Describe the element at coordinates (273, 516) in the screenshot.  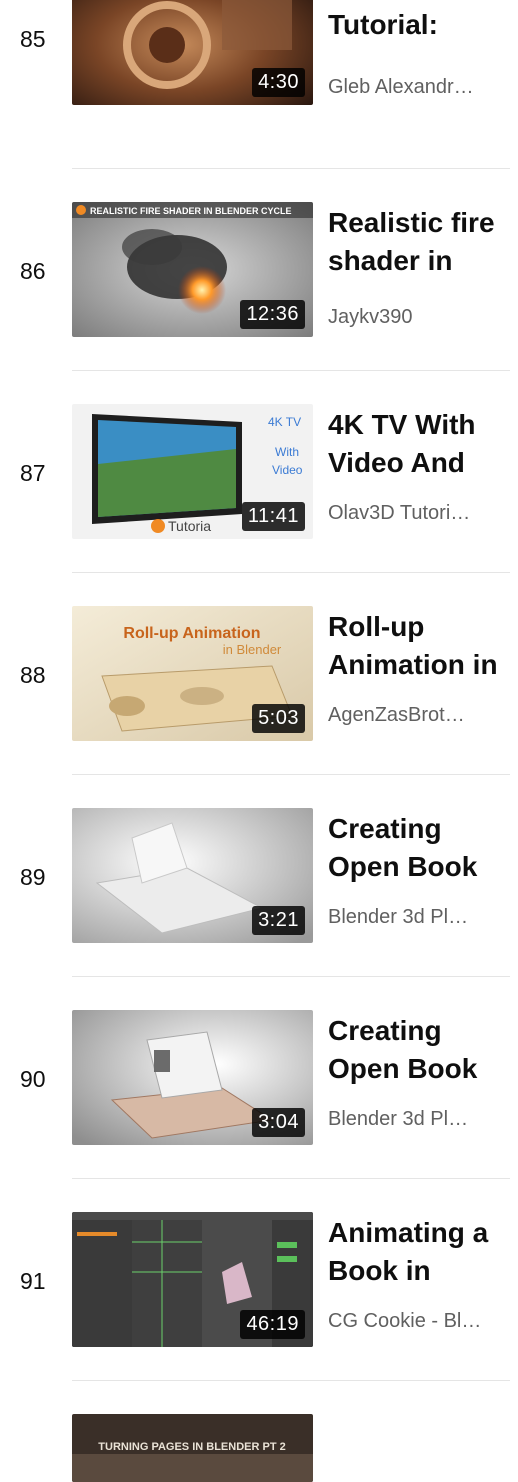
I see `video-duration: 11:41` at that location.